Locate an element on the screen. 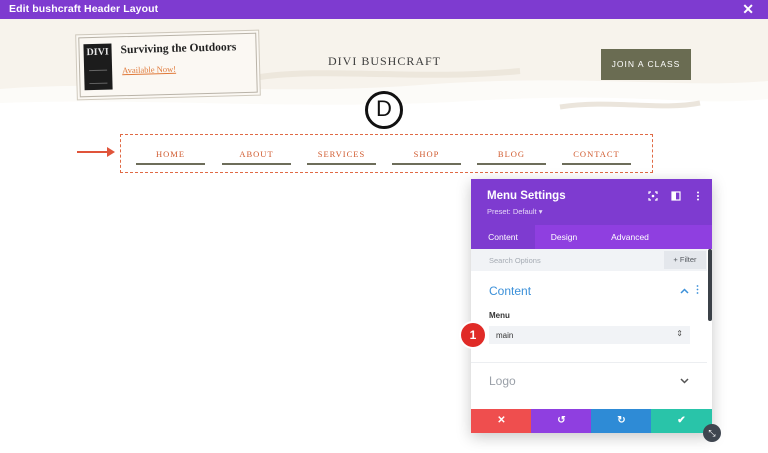  site-brand: DIVI BUSHCRAFT is located at coordinates (384, 61).